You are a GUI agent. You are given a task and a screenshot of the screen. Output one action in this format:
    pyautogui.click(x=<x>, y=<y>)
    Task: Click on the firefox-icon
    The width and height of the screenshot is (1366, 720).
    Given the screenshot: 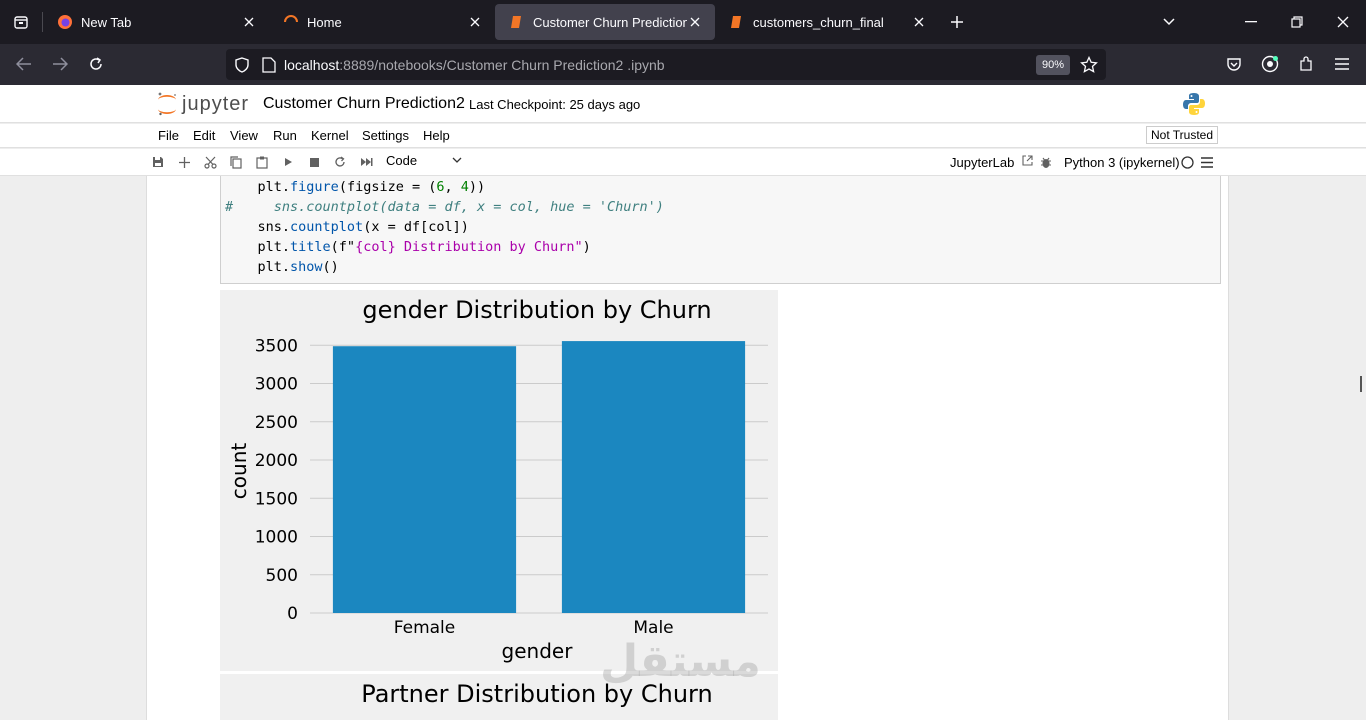 What is the action you would take?
    pyautogui.click(x=65, y=22)
    